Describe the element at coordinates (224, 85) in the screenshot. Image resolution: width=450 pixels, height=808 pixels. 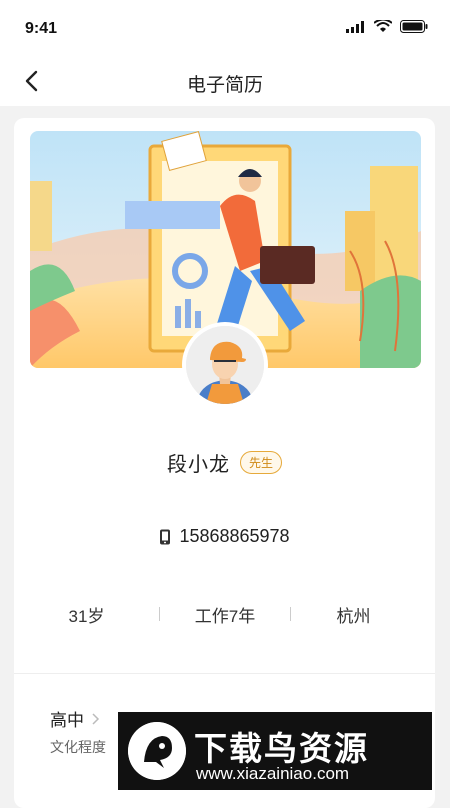
I see `page-title: 电子简历` at that location.